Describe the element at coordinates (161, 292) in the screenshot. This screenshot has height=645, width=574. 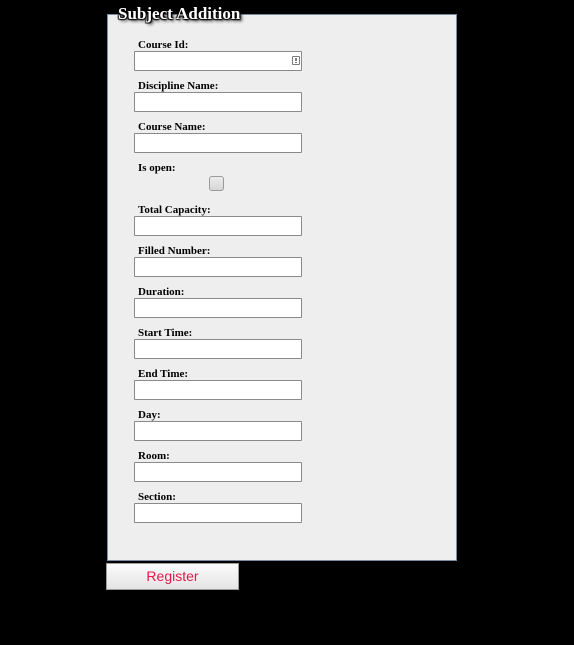
I see `duration-label: Duration:` at that location.